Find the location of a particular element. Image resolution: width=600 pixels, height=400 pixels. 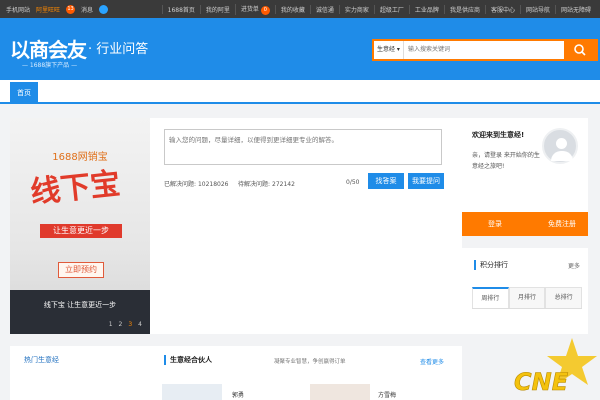

nav-accessibility: 网站无障碍 is located at coordinates (575, 9).